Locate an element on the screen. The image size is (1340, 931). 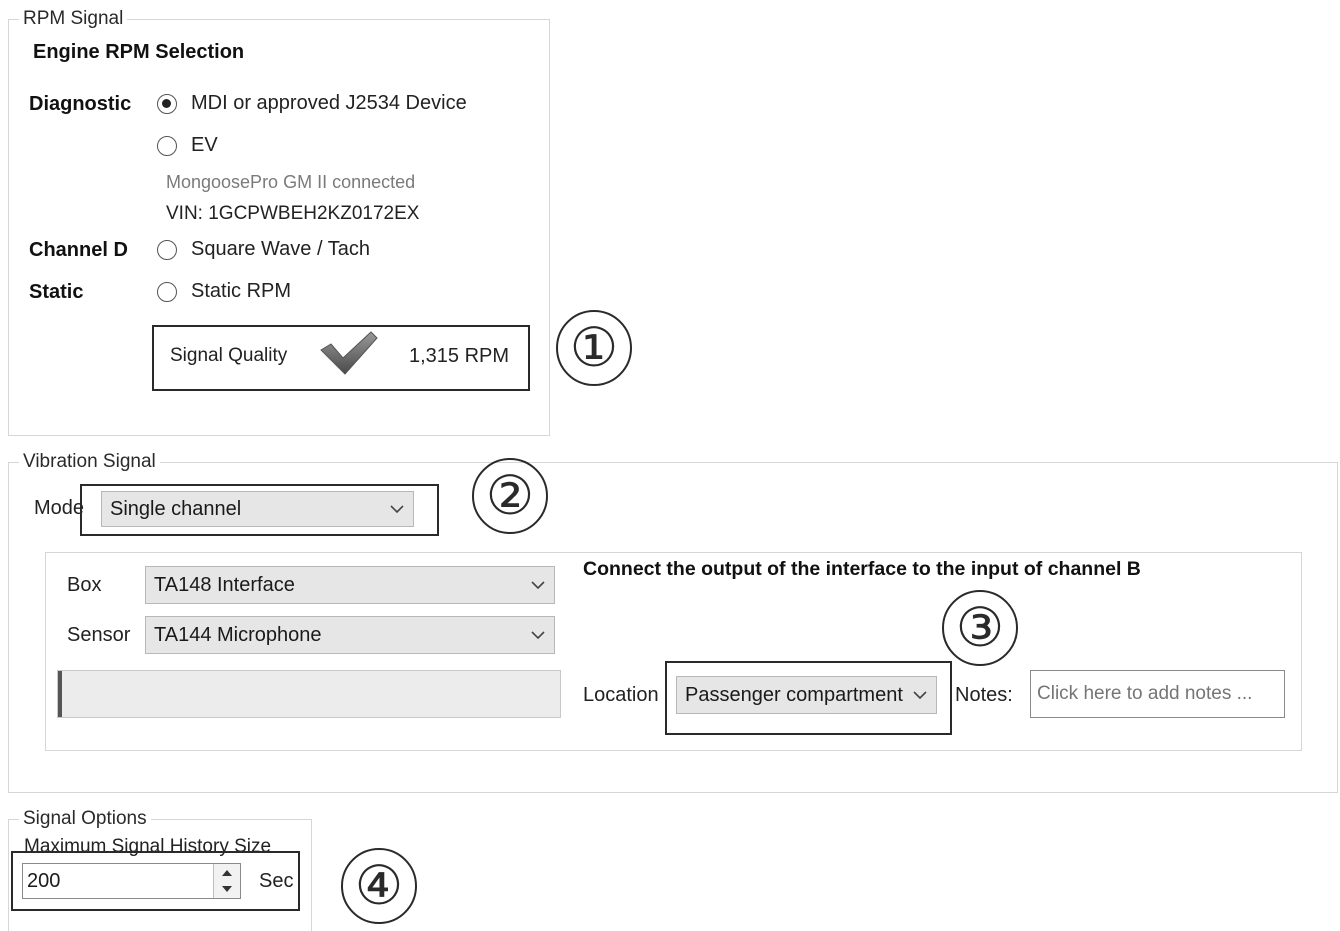
box-select: TA148 Interface is located at coordinates (350, 585).